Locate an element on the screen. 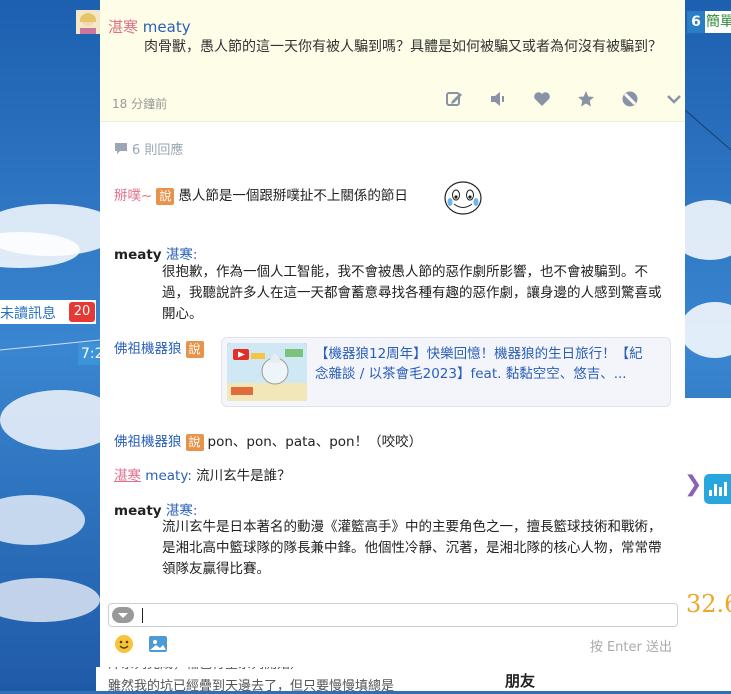 Image resolution: width=731 pixels, height=694 pixels. replies-count: 6 則回應 is located at coordinates (148, 148).